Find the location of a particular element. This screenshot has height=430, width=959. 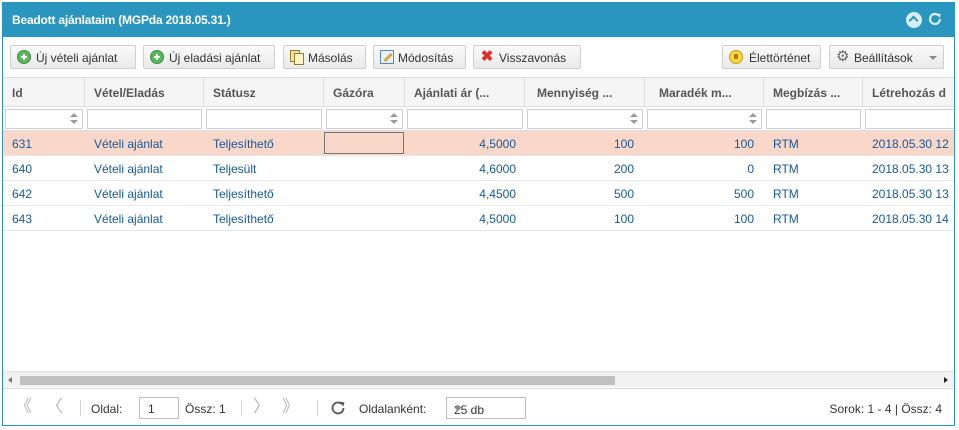

history-label: Élettörténet is located at coordinates (780, 58).